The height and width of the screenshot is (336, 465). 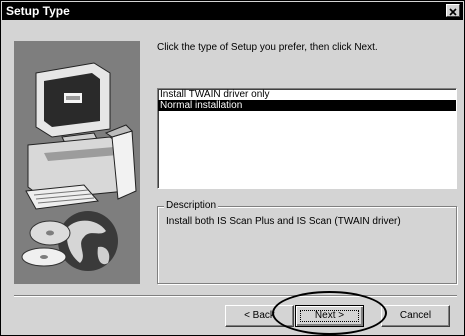 I want to click on back-button: < Back, so click(x=259, y=316).